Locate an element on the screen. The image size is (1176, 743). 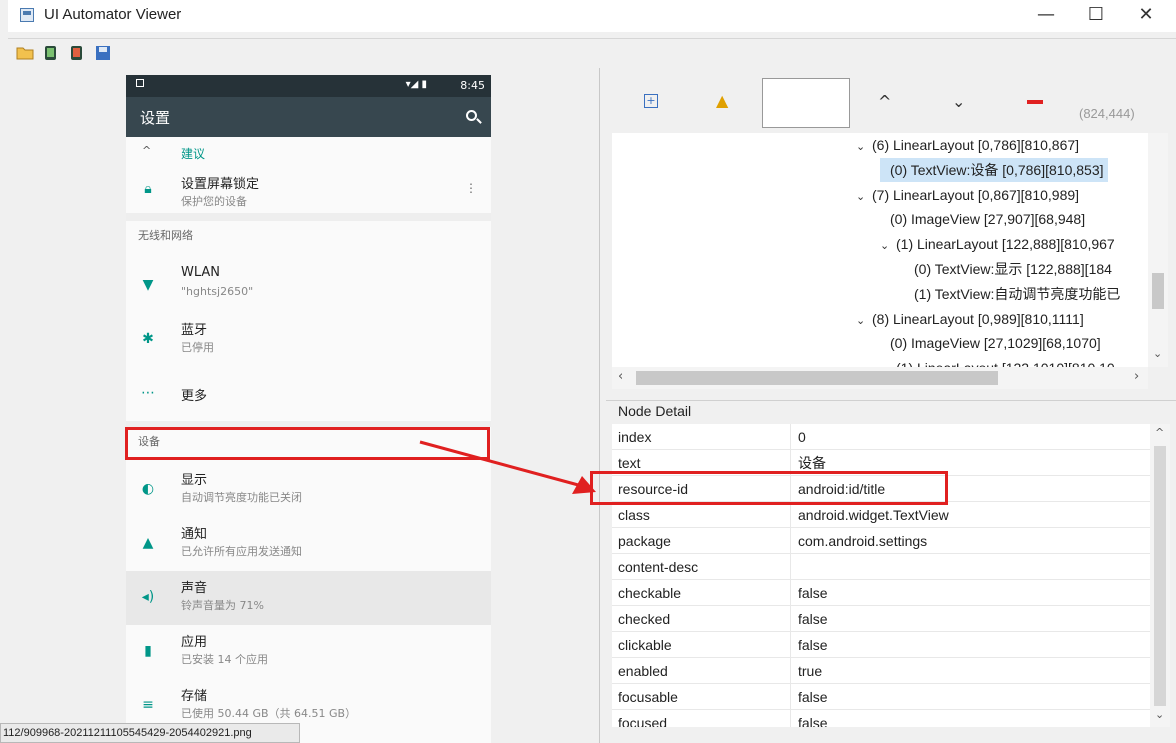
chevron-left-icon: ‹ is located at coordinates (620, 376).